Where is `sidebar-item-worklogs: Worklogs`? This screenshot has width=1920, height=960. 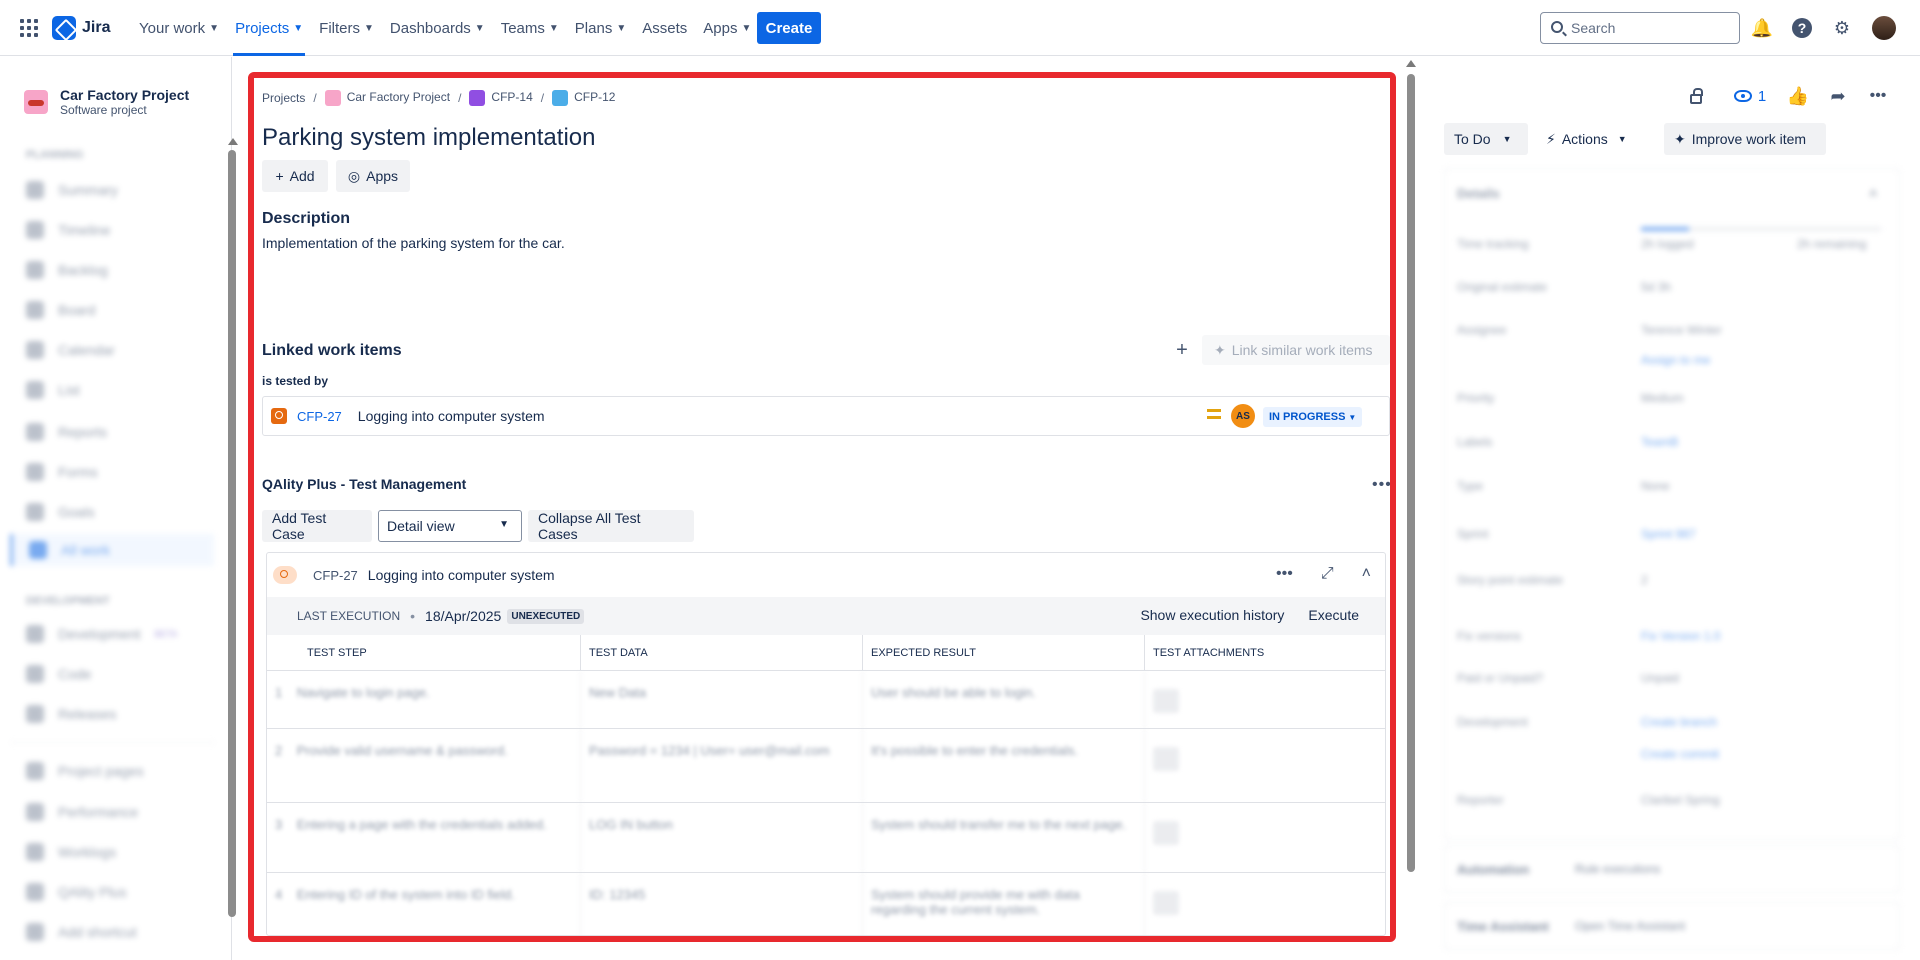 sidebar-item-worklogs: Worklogs is located at coordinates (121, 852).